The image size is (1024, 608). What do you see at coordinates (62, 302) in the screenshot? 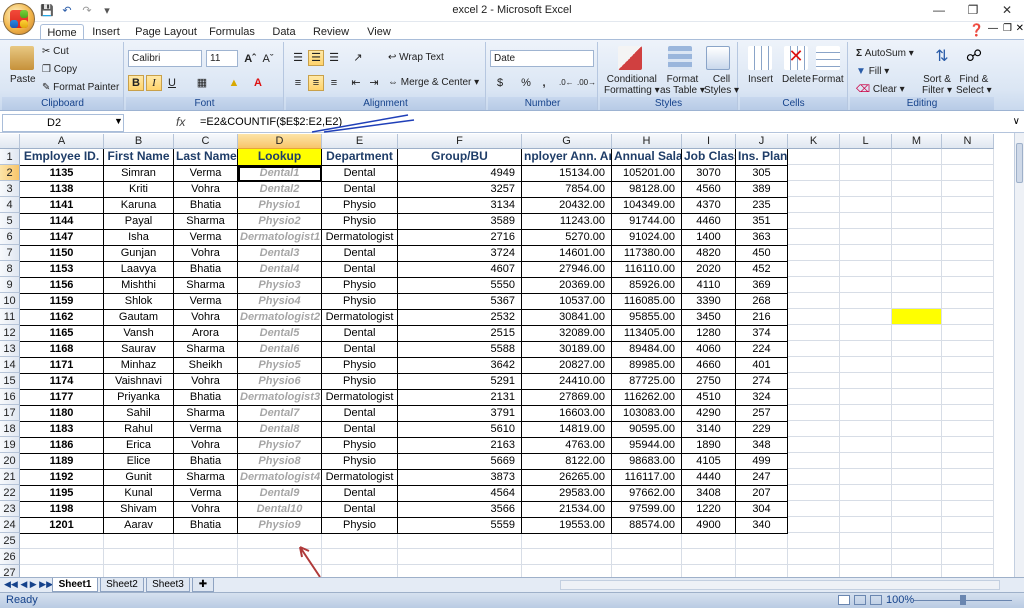
I see `data-cell: 1159` at bounding box center [62, 302].